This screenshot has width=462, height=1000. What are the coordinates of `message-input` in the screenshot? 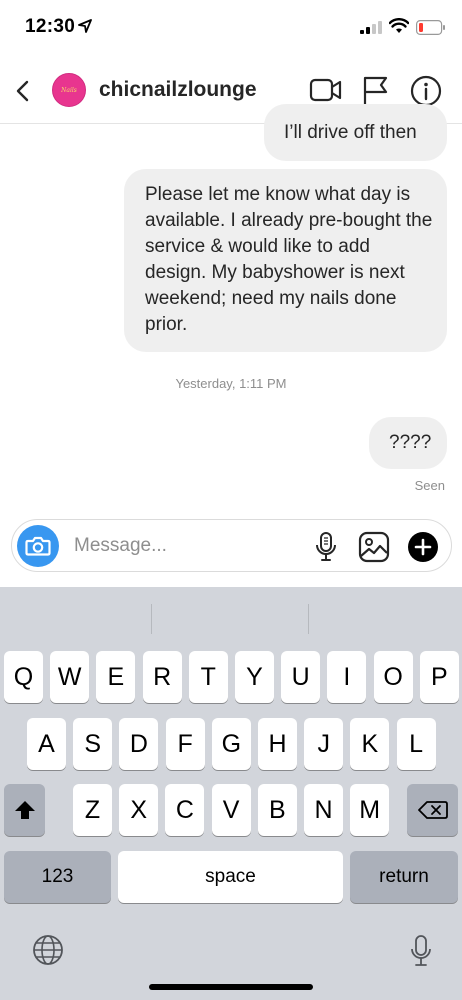 It's located at (184, 546).